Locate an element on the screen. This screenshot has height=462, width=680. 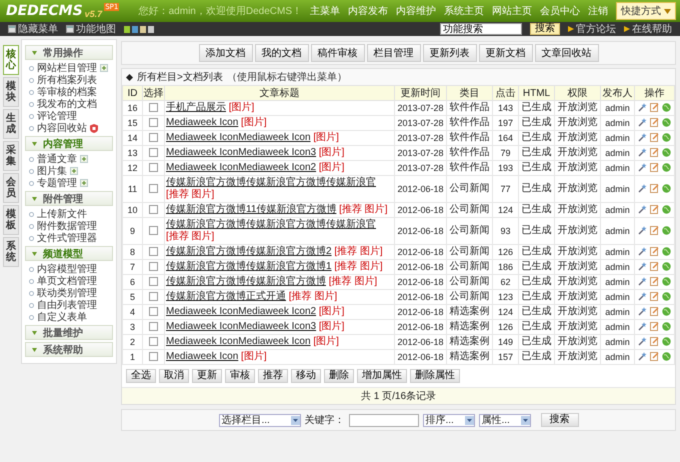
search-button: 搜索 is located at coordinates (559, 420).